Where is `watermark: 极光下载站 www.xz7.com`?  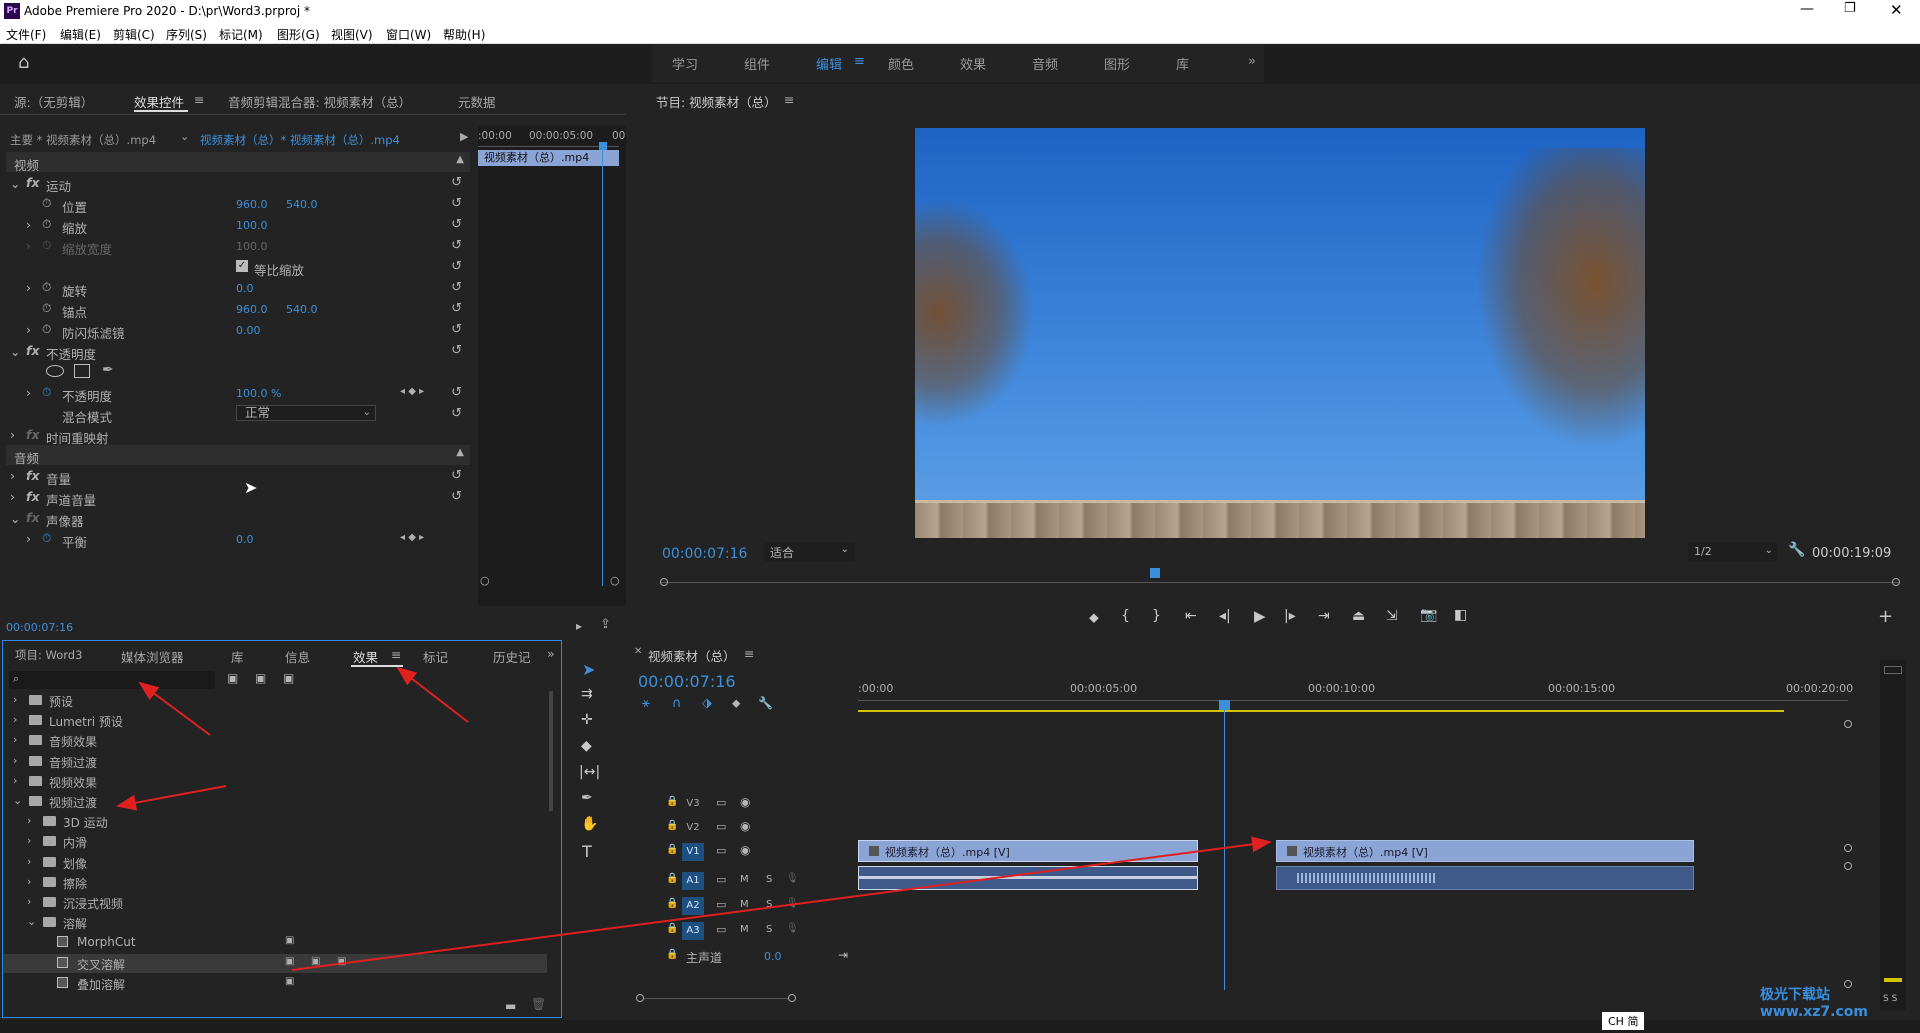 watermark: 极光下载站 www.xz7.com is located at coordinates (1814, 1003).